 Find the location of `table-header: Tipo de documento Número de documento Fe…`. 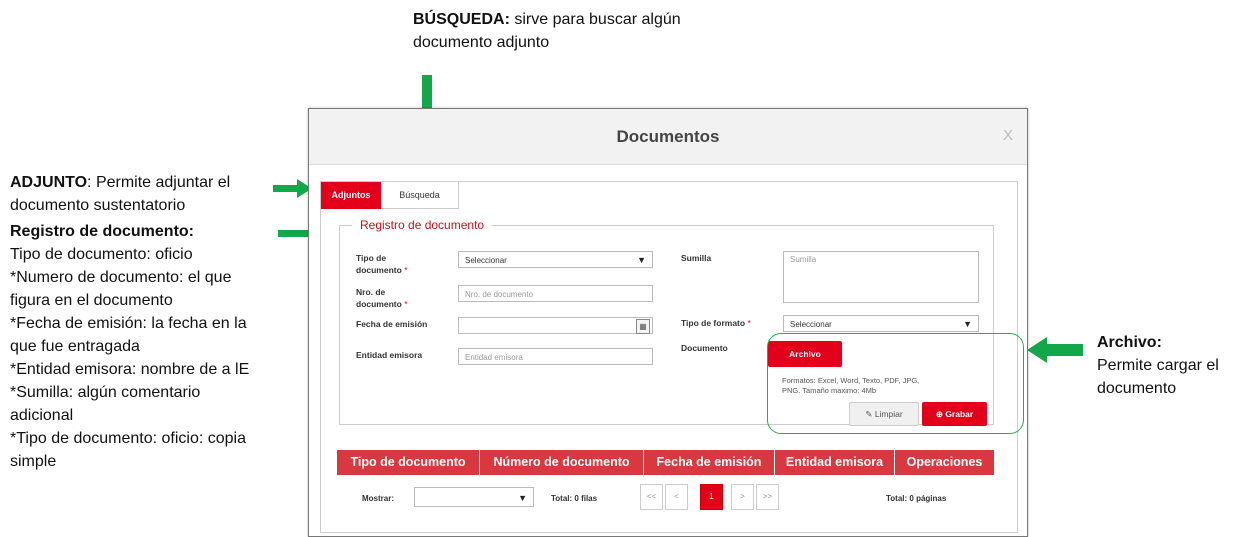

table-header: Tipo de documento Número de documento Fe… is located at coordinates (665, 462).